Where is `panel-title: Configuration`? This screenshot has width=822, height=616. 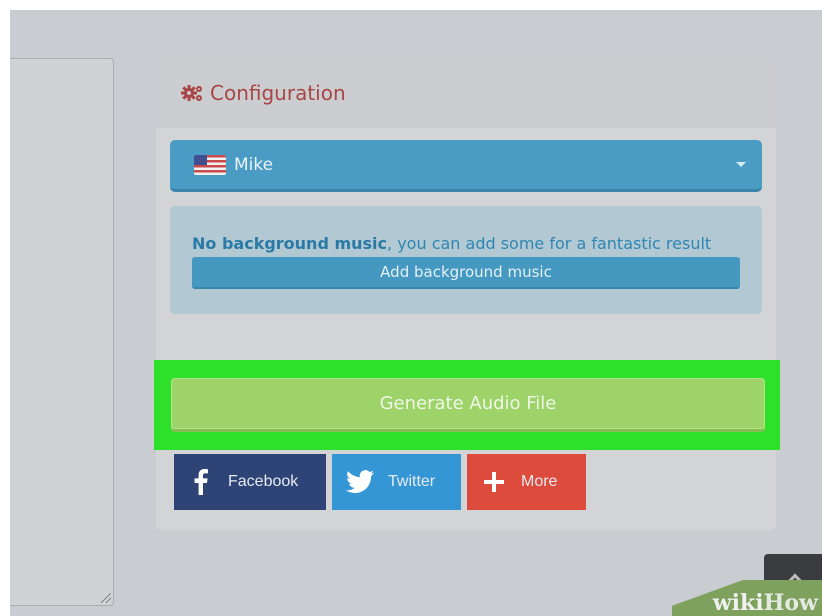 panel-title: Configuration is located at coordinates (278, 93).